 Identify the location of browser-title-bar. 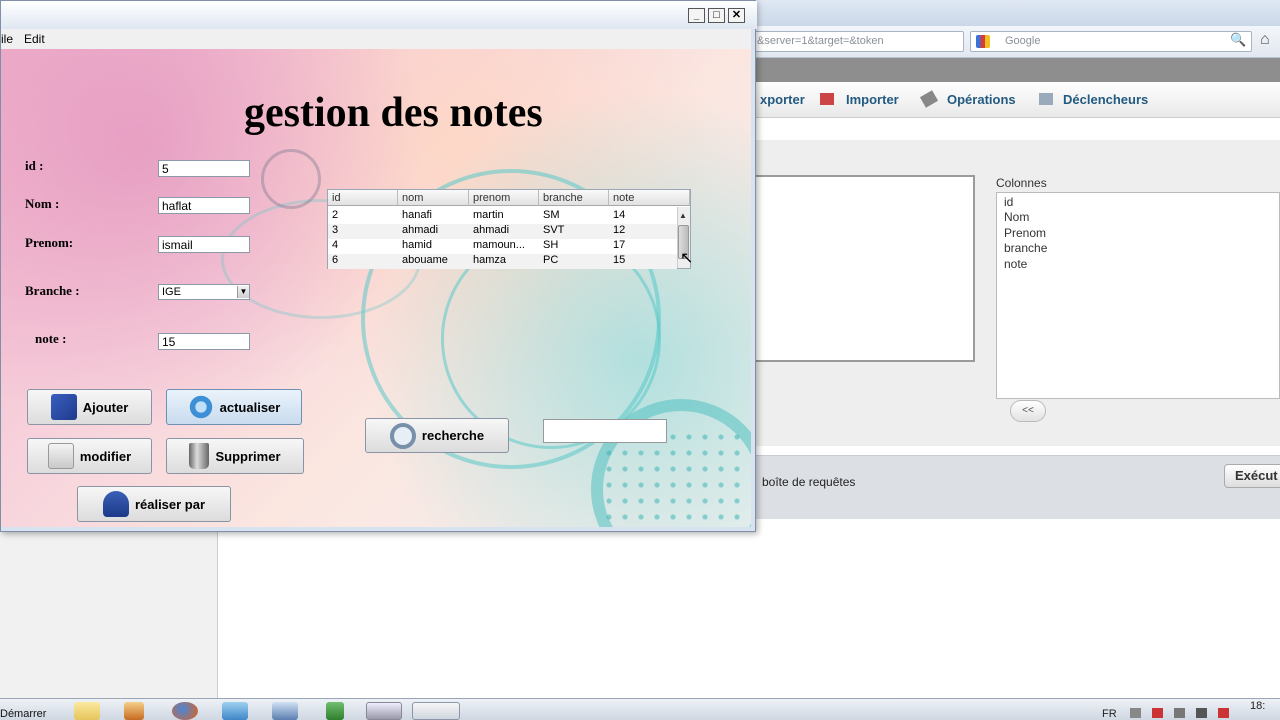
(1010, 13).